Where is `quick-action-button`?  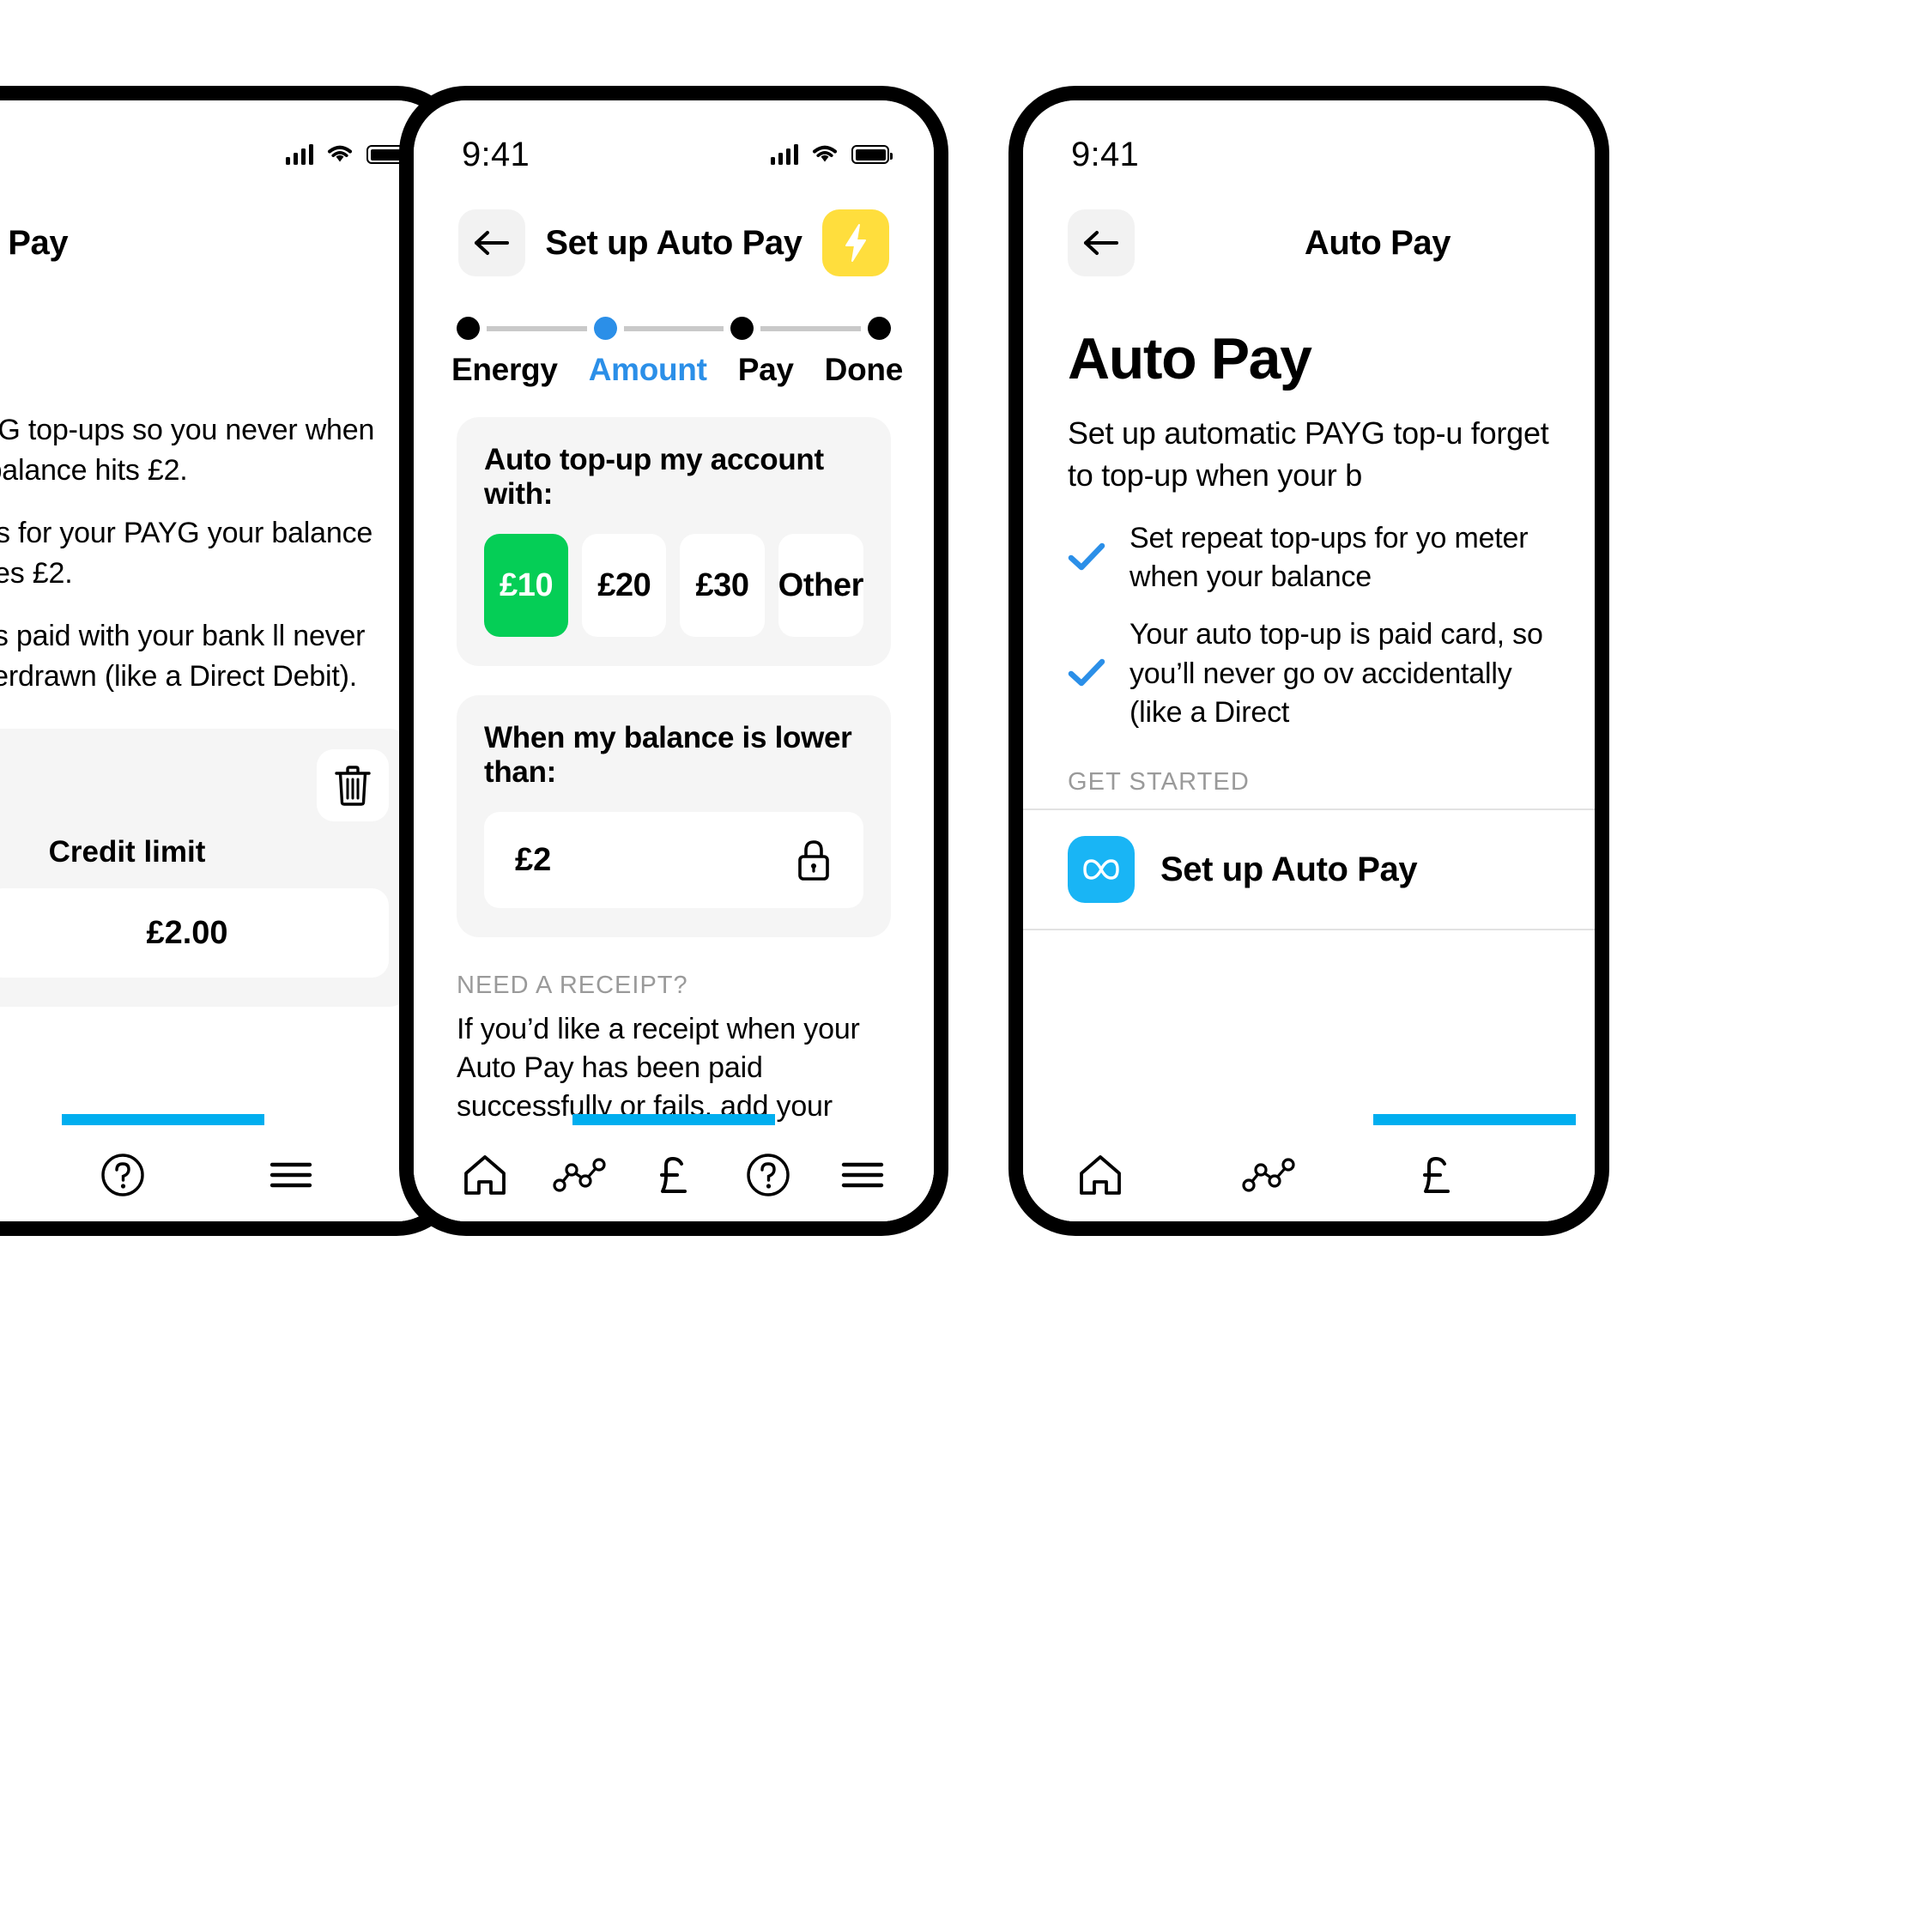
quick-action-button is located at coordinates (856, 243).